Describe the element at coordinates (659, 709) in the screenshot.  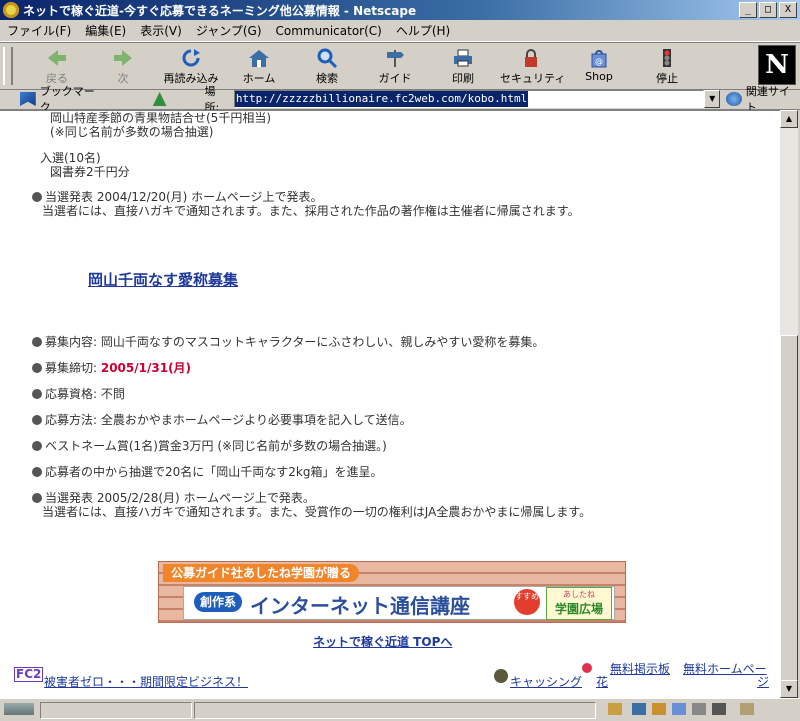
I see `mail-icon` at that location.